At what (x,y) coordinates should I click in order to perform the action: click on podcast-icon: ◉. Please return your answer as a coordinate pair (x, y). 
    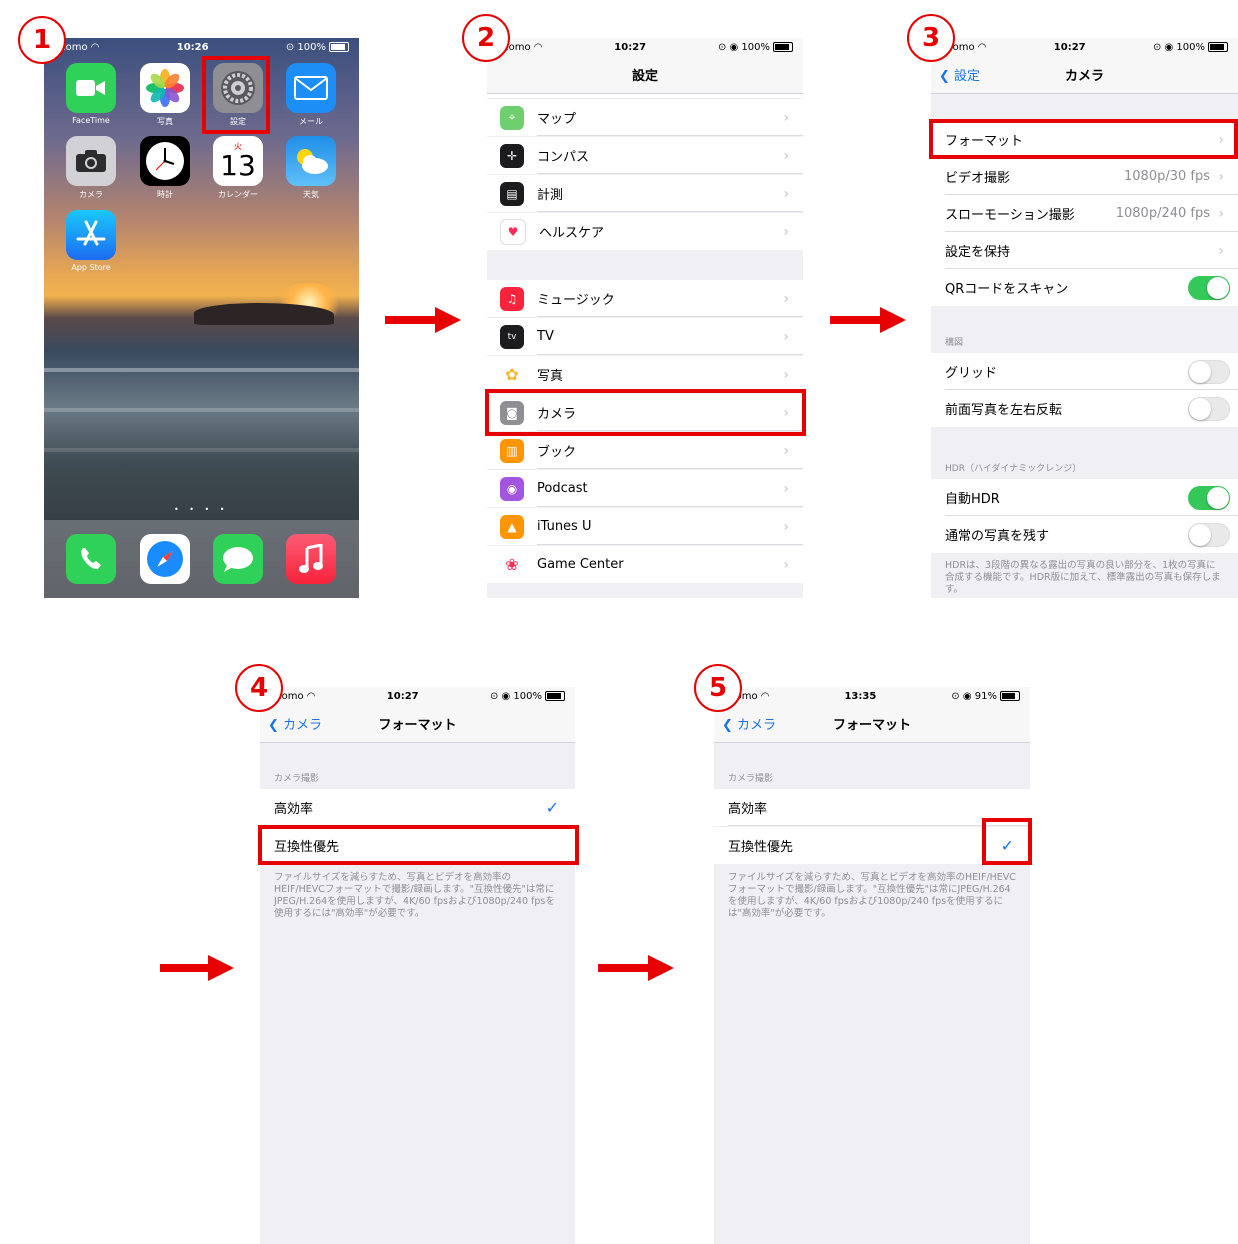
    Looking at the image, I should click on (512, 488).